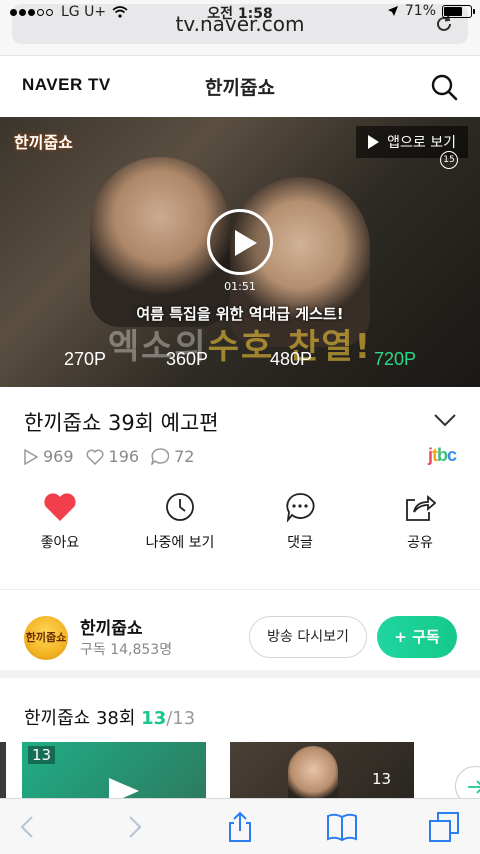  I want to click on episode-list-title: 한끼줍쇼 38회 13/13, so click(109, 717).